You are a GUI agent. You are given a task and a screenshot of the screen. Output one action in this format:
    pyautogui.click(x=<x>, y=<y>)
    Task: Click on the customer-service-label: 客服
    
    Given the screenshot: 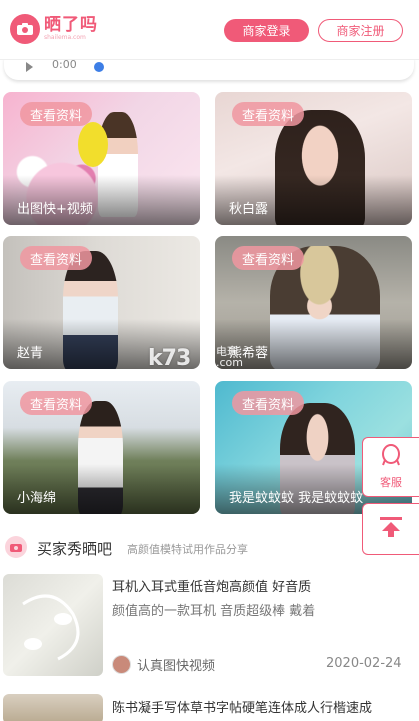 What is the action you would take?
    pyautogui.click(x=391, y=482)
    